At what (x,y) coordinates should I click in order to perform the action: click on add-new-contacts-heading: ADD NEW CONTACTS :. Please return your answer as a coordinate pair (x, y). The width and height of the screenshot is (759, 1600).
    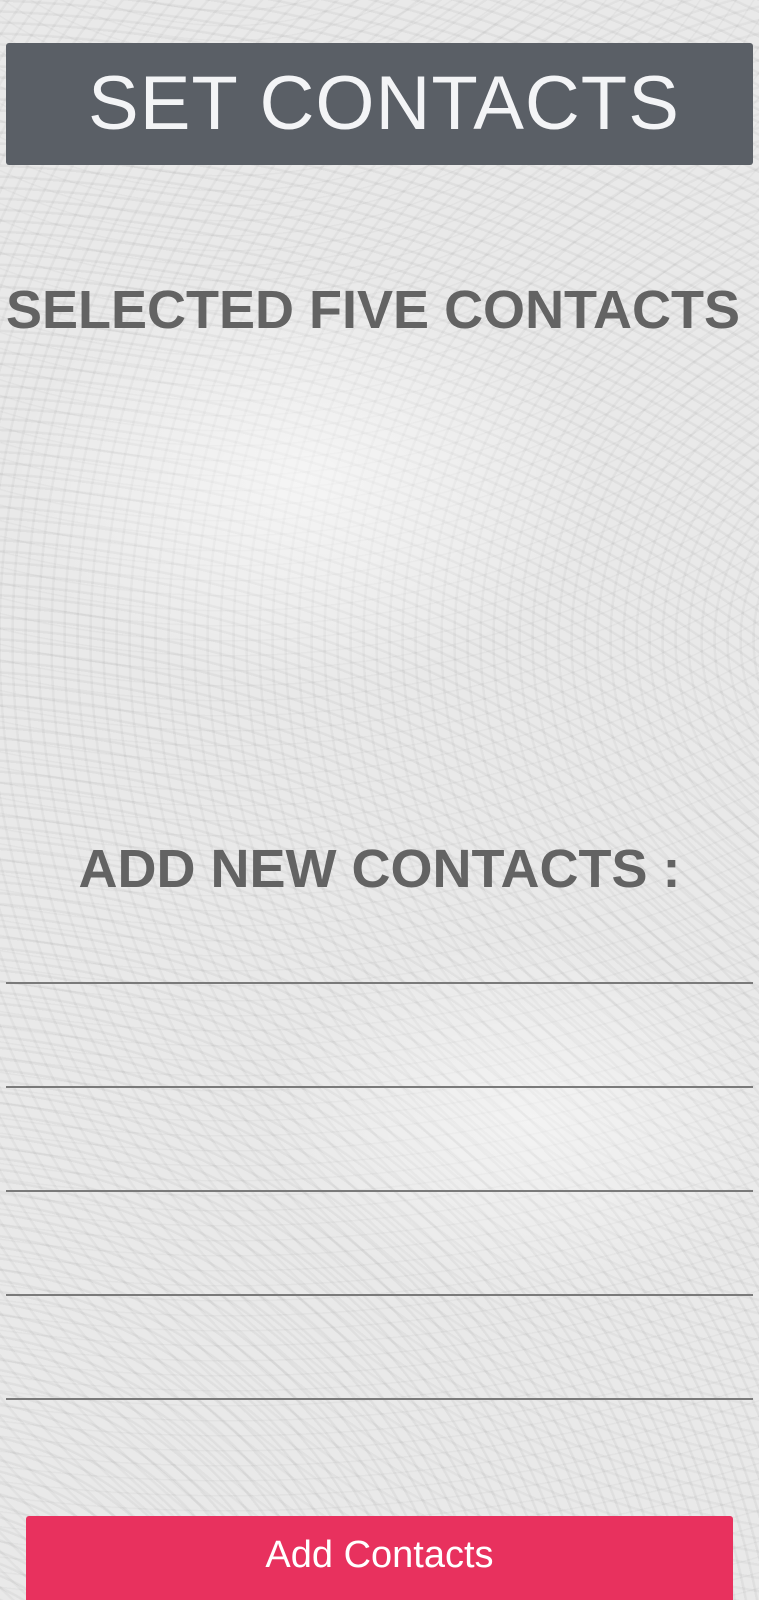
    Looking at the image, I should click on (379, 869).